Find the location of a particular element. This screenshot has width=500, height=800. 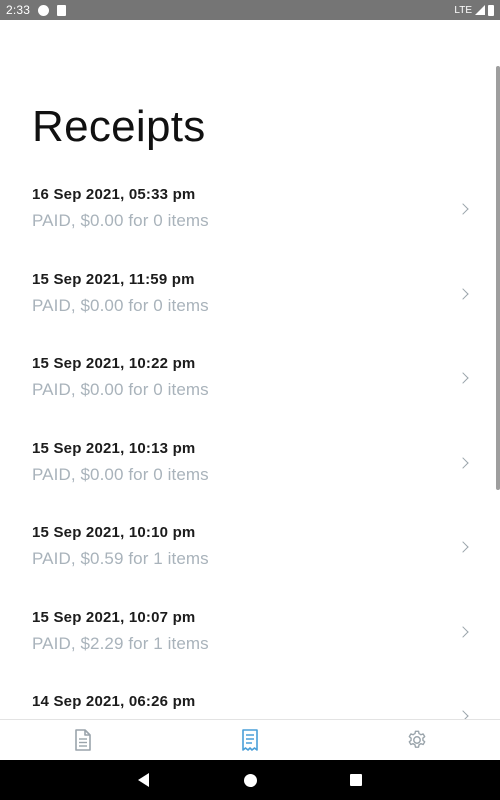

back-button is located at coordinates (143, 780).